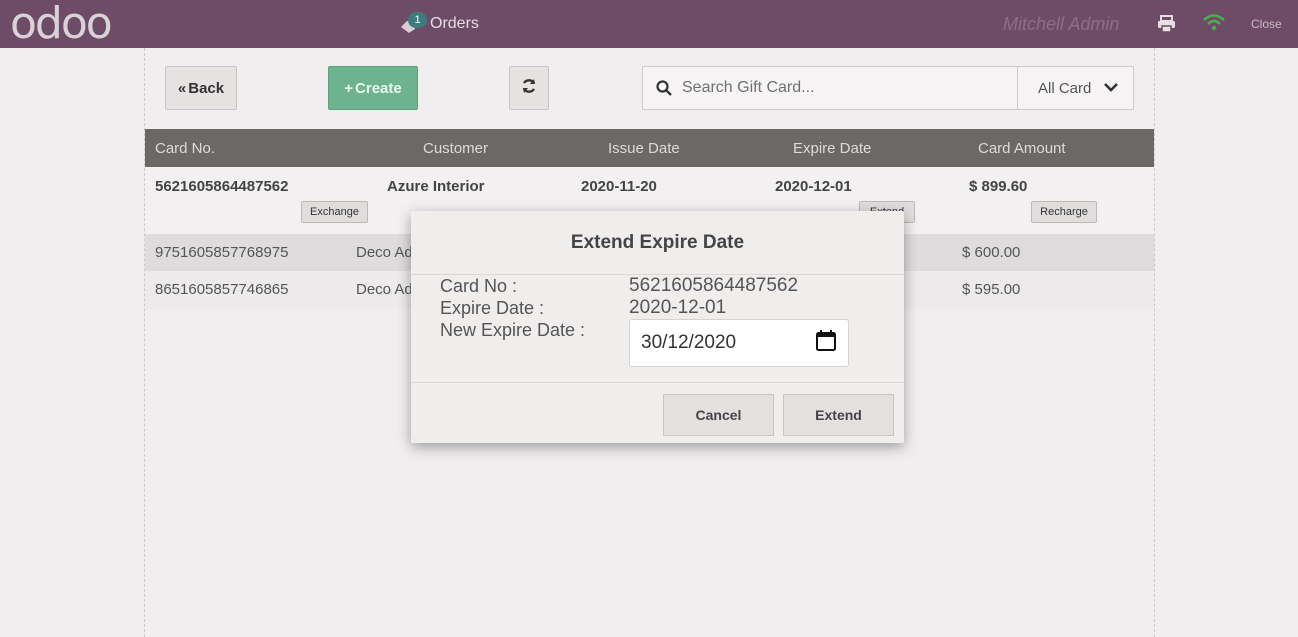  I want to click on cancel-button: Cancel, so click(718, 415).